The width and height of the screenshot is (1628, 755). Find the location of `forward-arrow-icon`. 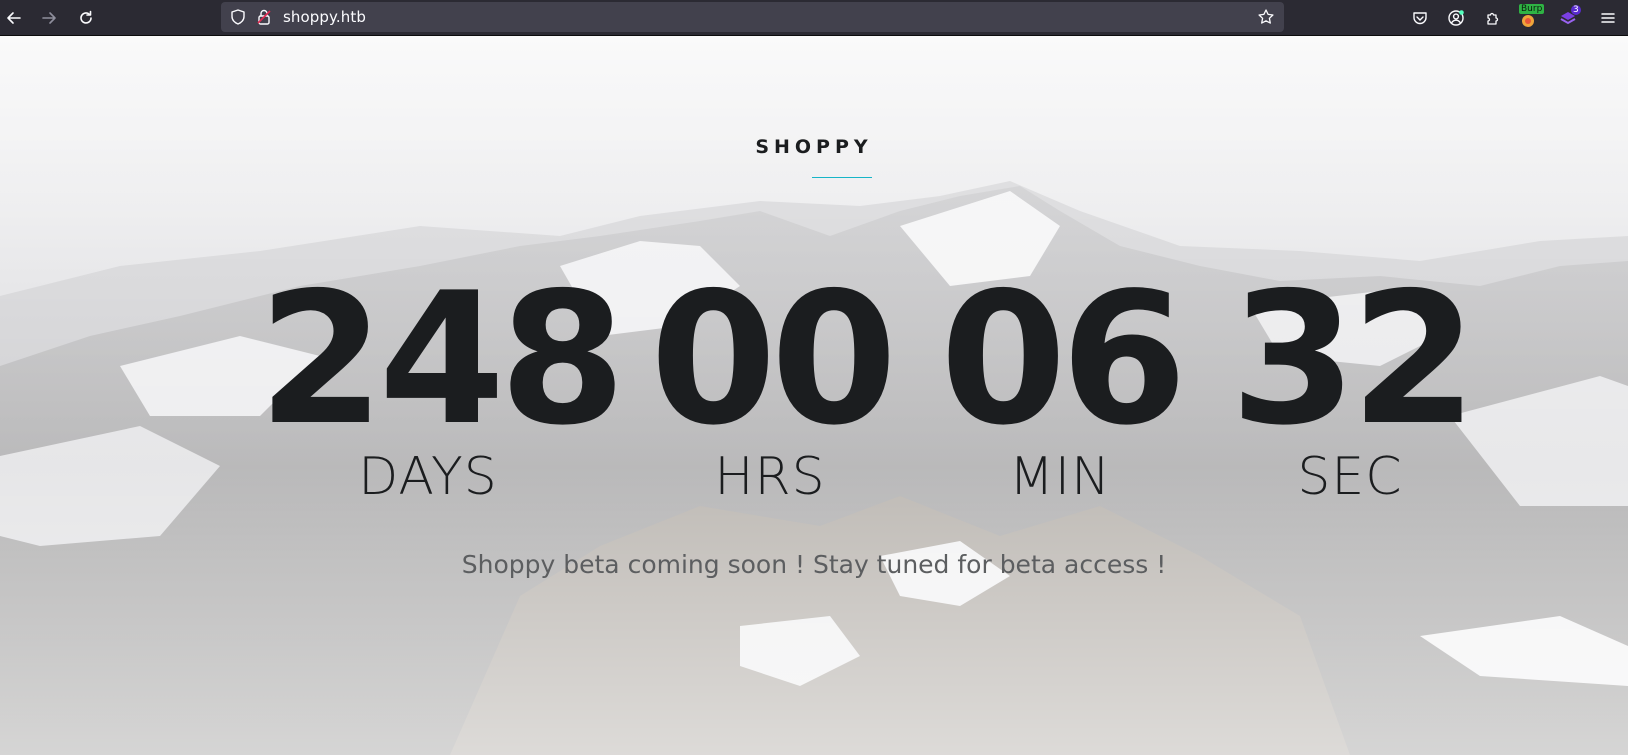

forward-arrow-icon is located at coordinates (49, 18).